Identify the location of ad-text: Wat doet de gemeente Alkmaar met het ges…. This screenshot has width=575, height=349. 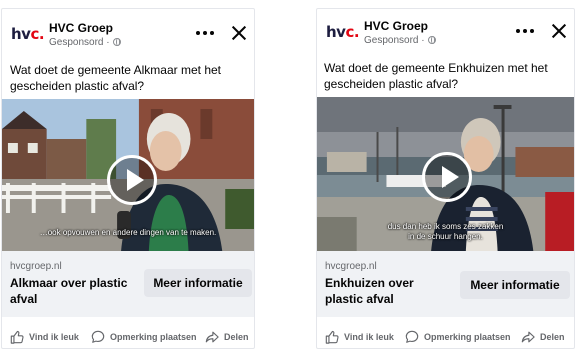
(116, 78).